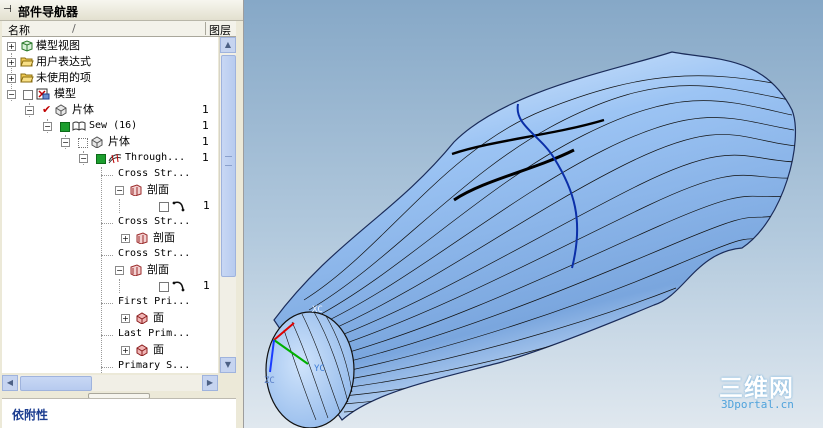 Image resolution: width=823 pixels, height=429 pixels. Describe the element at coordinates (19, 30) in the screenshot. I see `column-name-header: 名称` at that location.